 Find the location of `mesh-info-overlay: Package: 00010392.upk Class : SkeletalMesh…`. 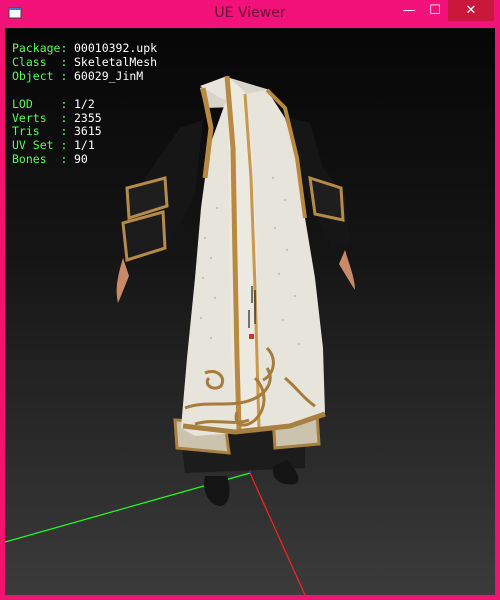

mesh-info-overlay: Package: 00010392.upk Class : SkeletalMesh… is located at coordinates (85, 104).